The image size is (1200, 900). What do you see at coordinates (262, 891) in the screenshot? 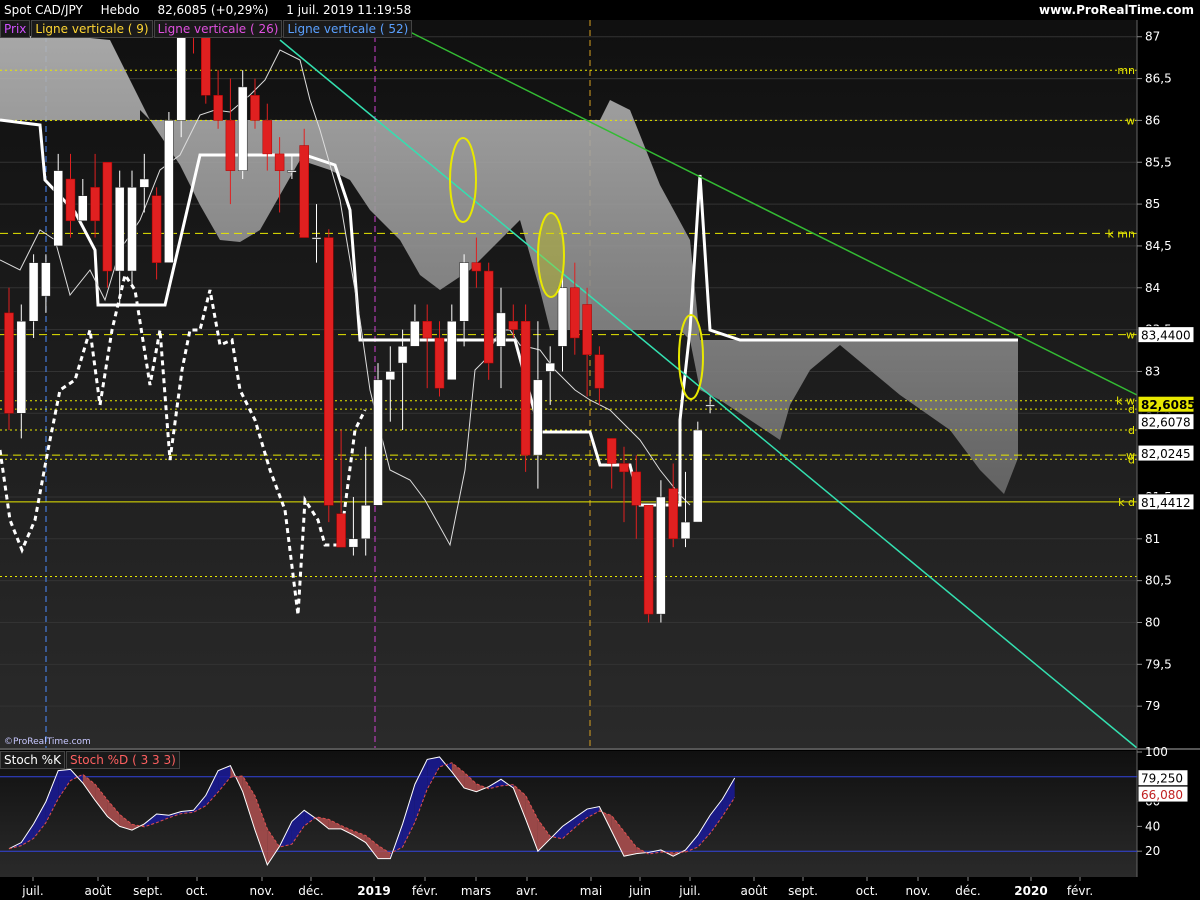
I see `time-tick-label: nov.` at bounding box center [262, 891].